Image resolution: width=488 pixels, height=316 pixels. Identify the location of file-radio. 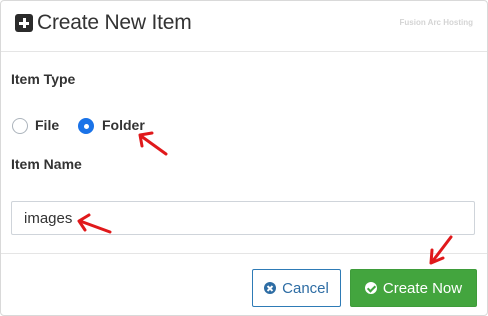
(20, 126).